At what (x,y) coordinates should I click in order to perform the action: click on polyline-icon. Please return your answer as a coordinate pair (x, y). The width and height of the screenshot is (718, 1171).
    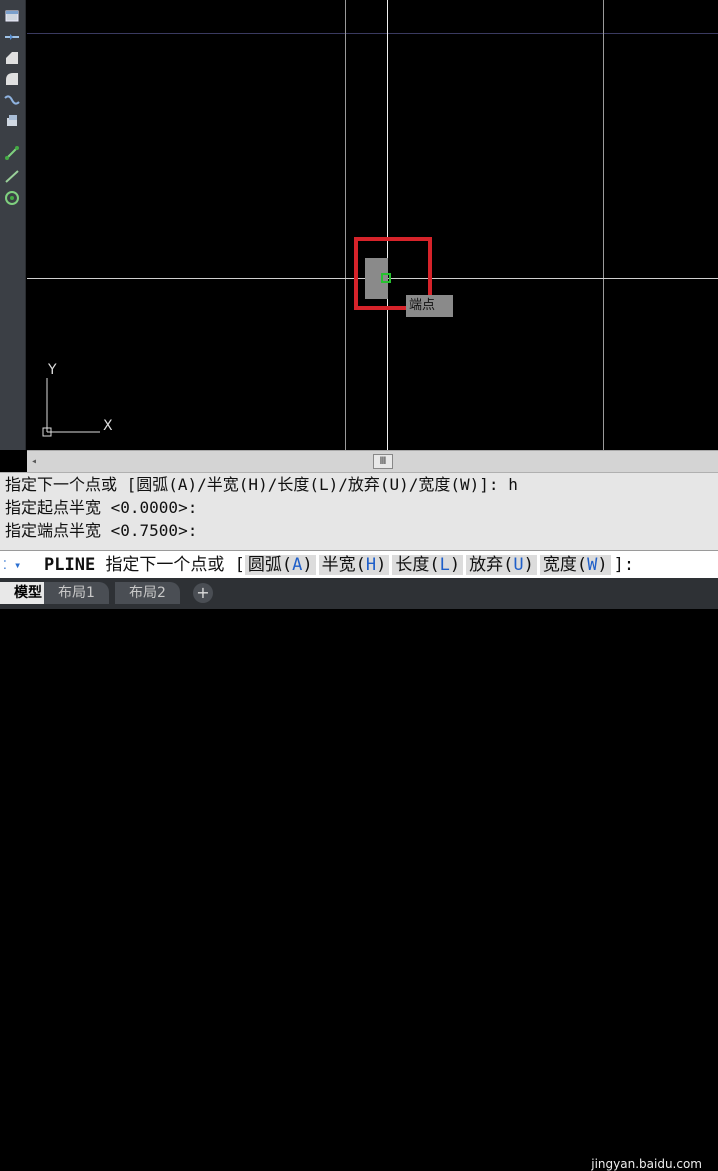
    Looking at the image, I should click on (12, 176).